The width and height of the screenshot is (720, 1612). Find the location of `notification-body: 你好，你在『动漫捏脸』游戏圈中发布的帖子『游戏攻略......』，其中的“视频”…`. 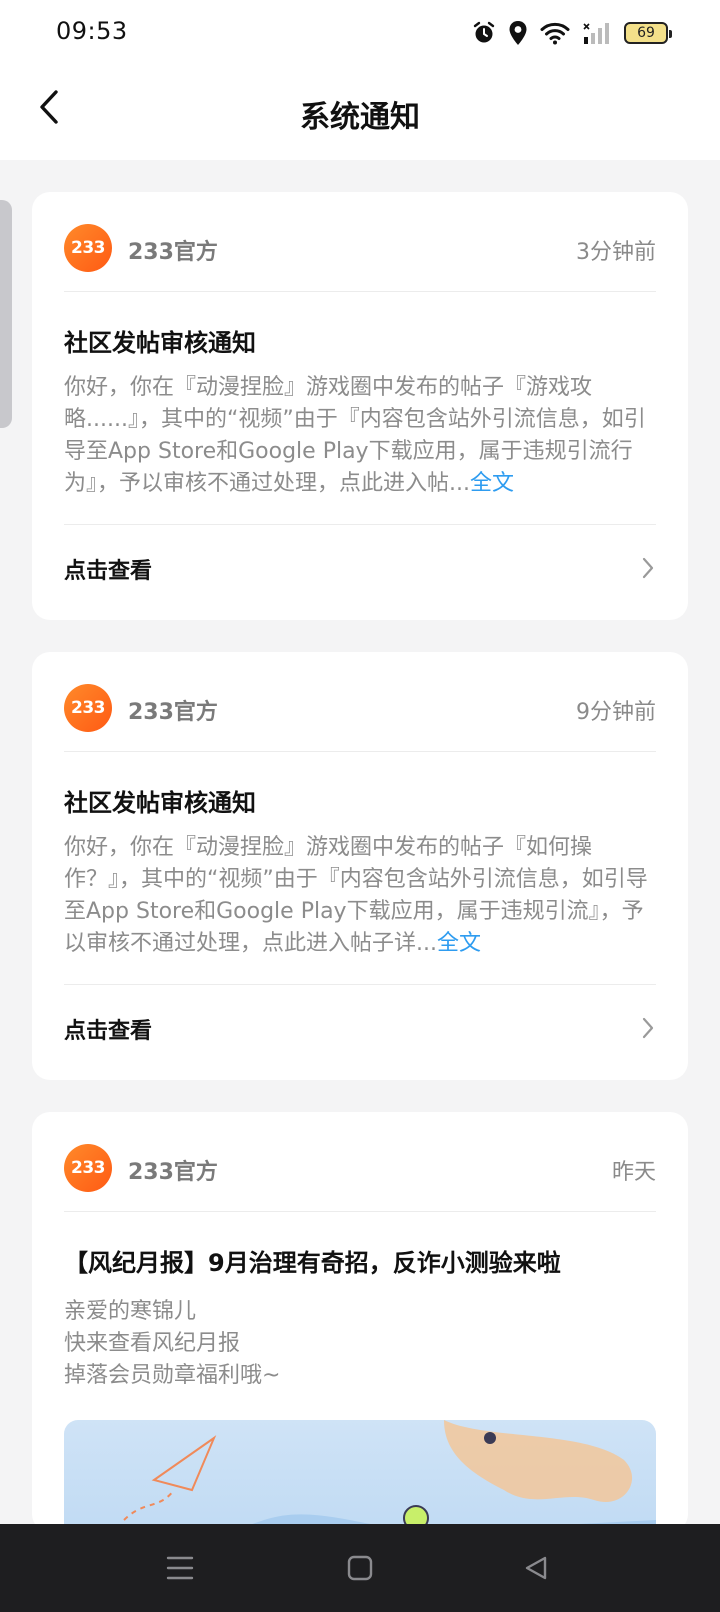

notification-body: 你好，你在『动漫捏脸』游戏圈中发布的帖子『游戏攻略......』，其中的“视频”… is located at coordinates (360, 436).